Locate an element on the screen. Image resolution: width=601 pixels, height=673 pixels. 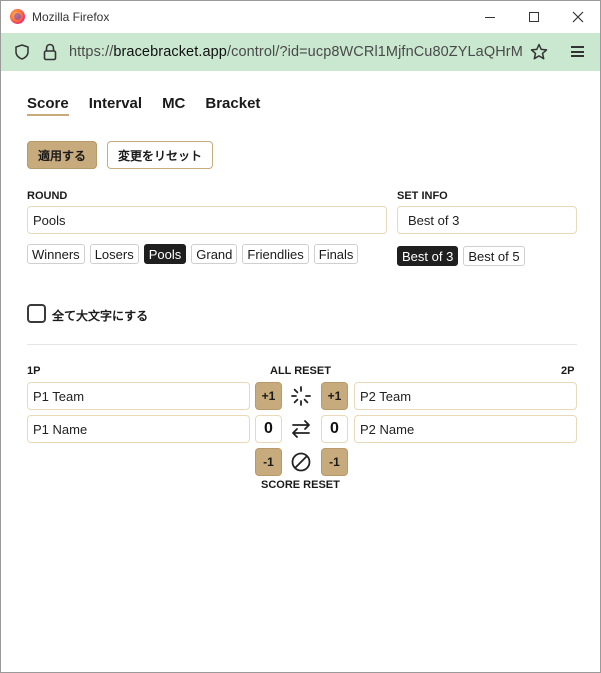
p1-team-input: P1 Team is located at coordinates (138, 396).